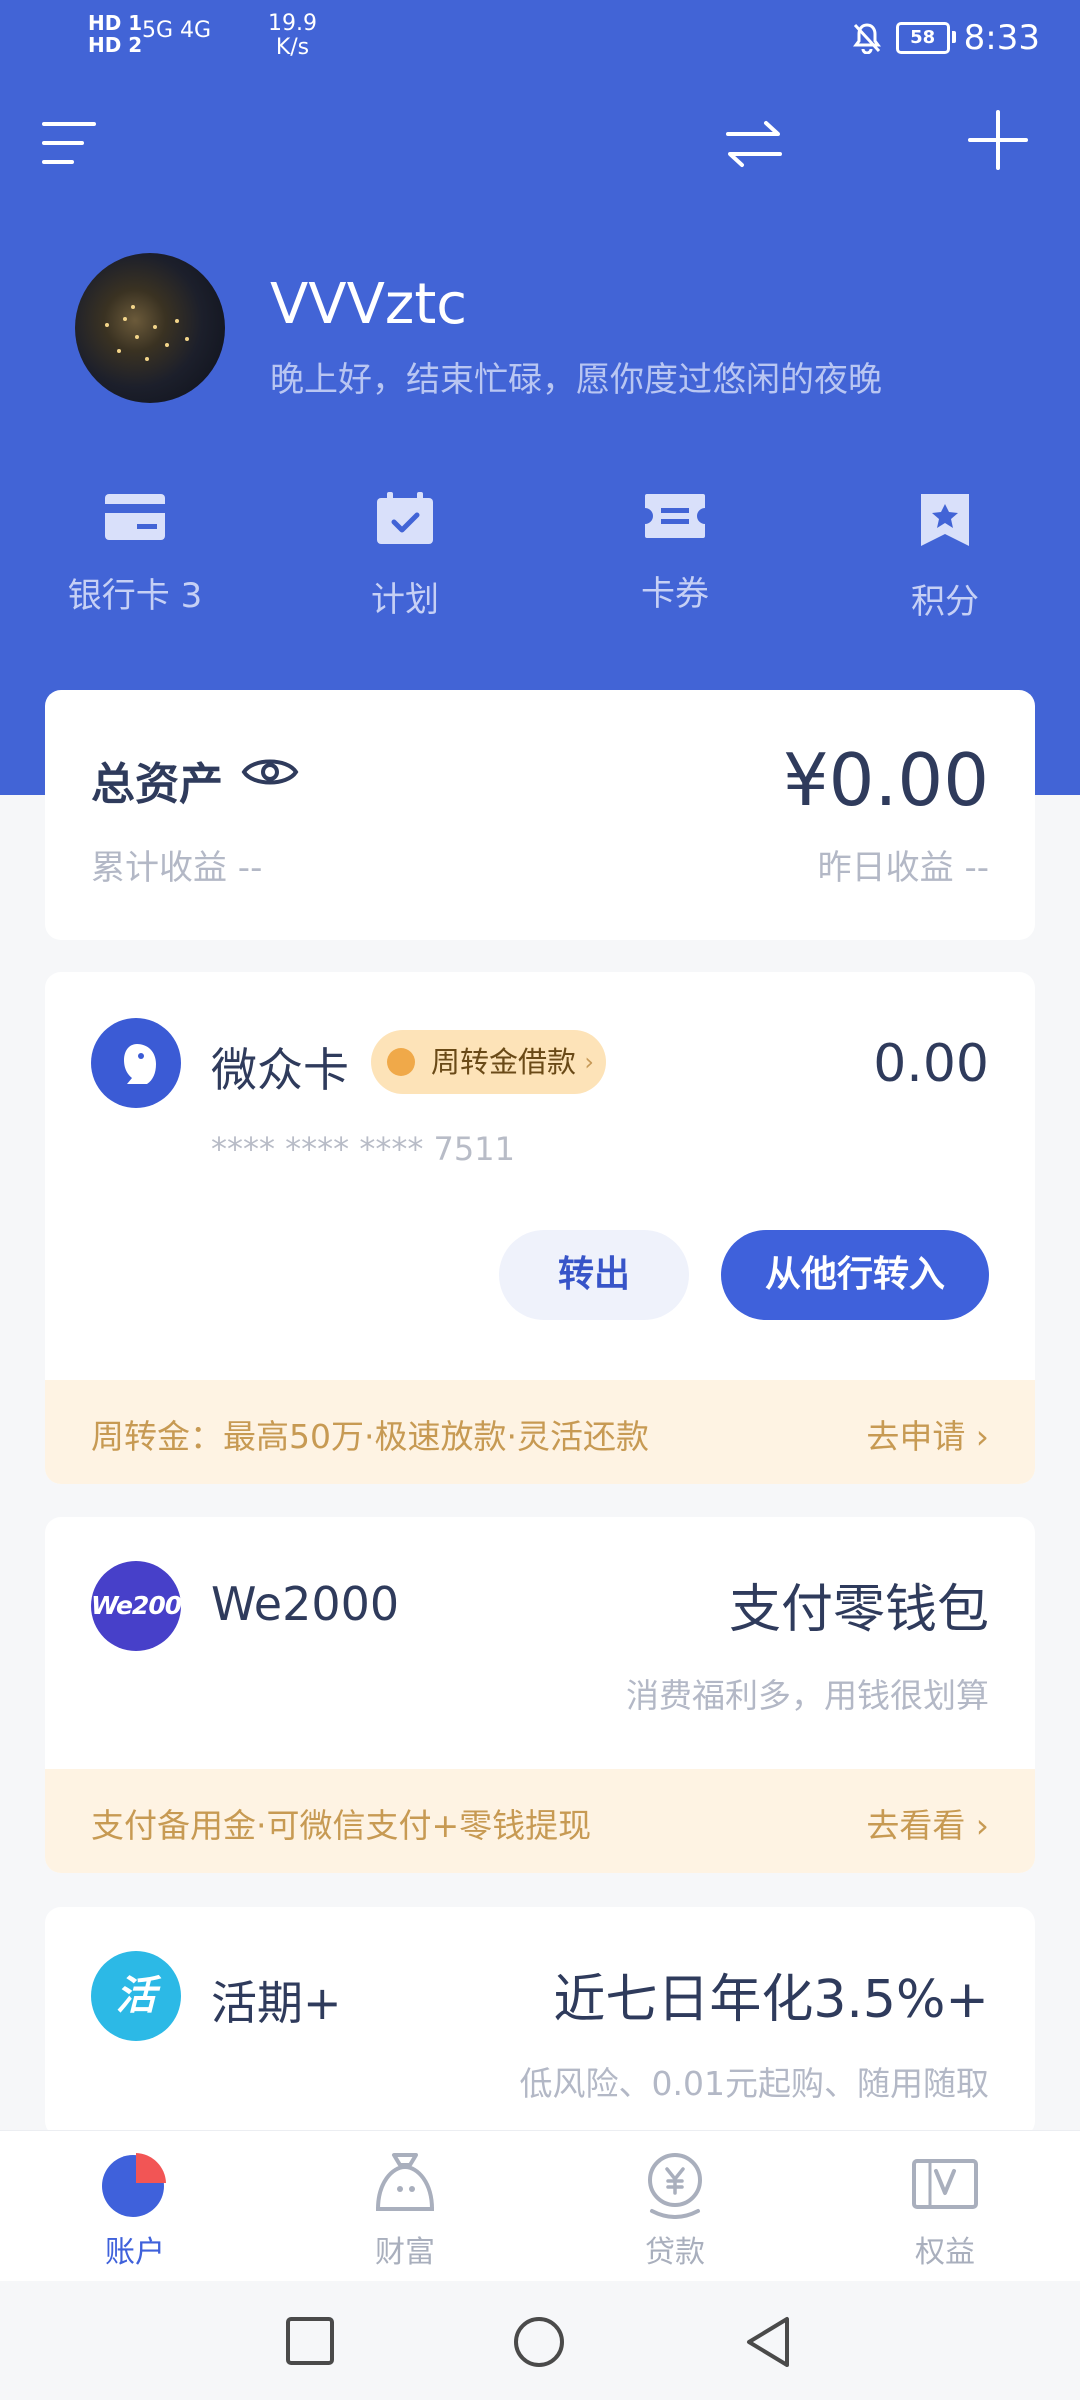 The image size is (1080, 2400). What do you see at coordinates (675, 516) in the screenshot?
I see `coupon-icon` at bounding box center [675, 516].